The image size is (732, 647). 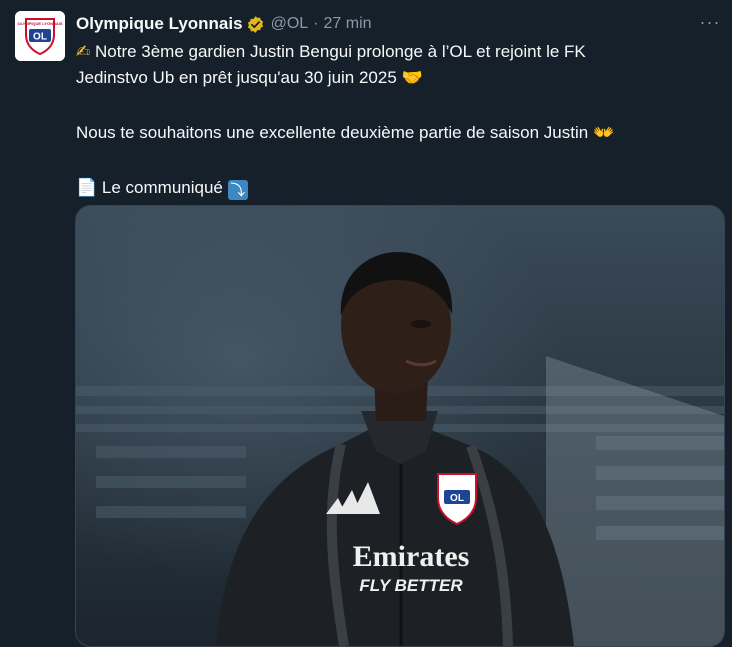 I want to click on handshake-emoji: 🤝, so click(x=412, y=78).